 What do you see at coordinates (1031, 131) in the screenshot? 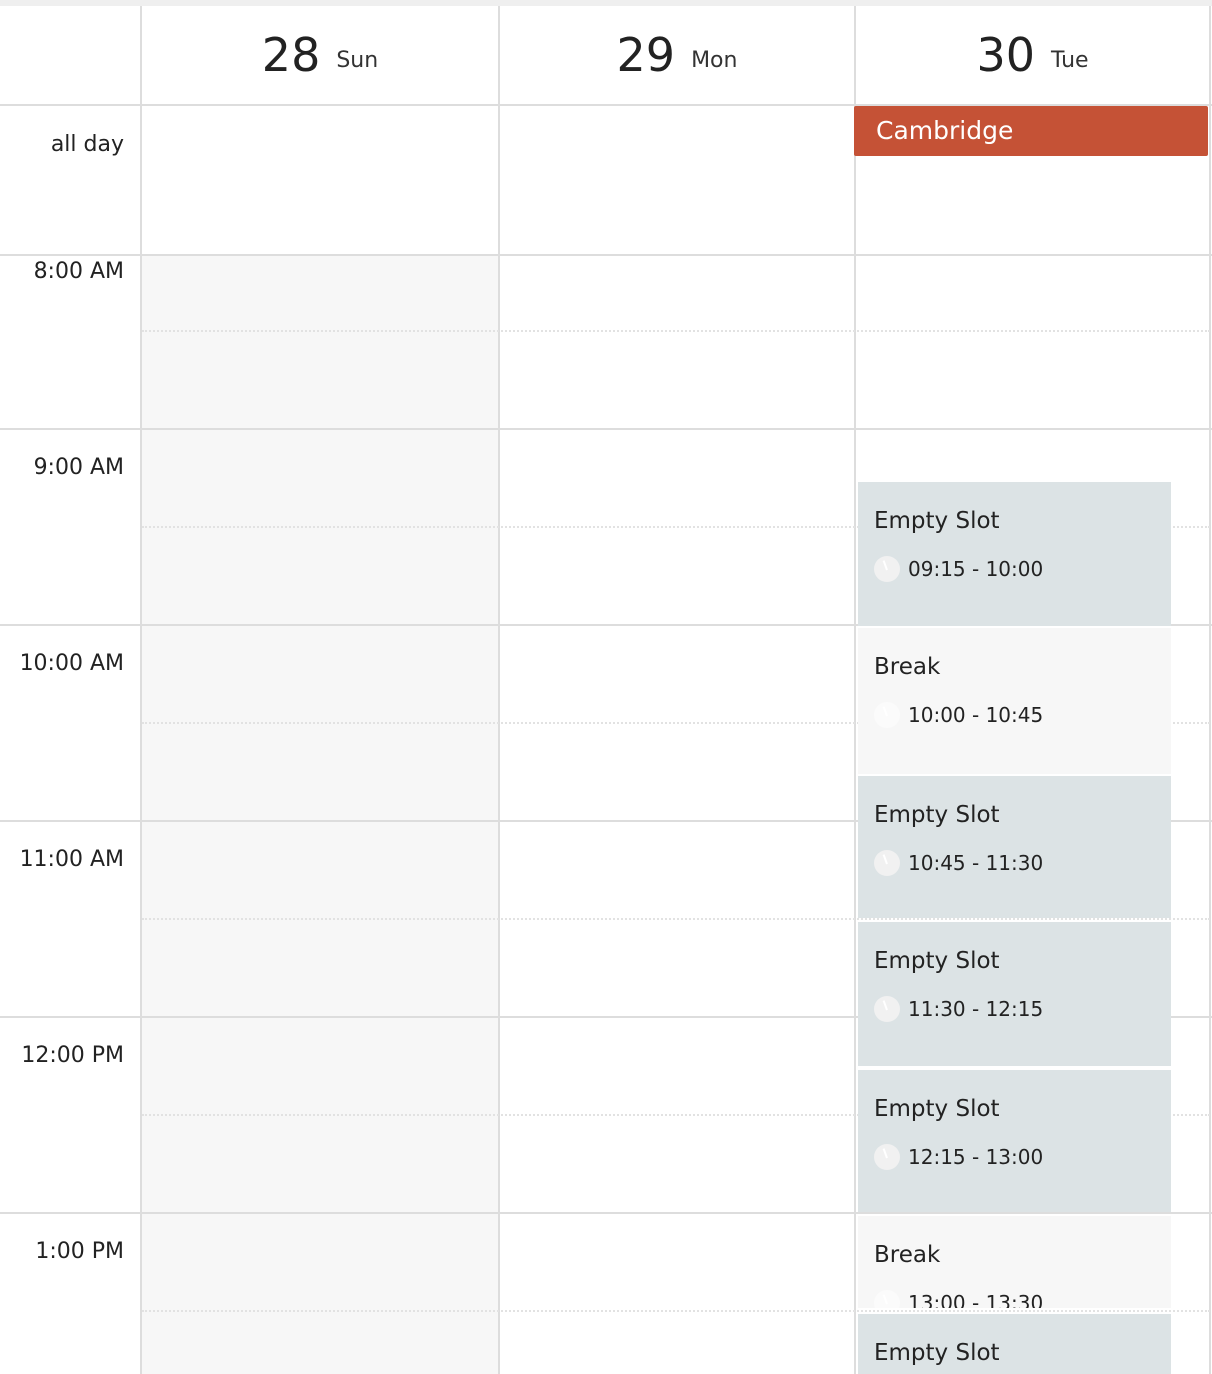
I see `all-day-event: Cambridge` at bounding box center [1031, 131].